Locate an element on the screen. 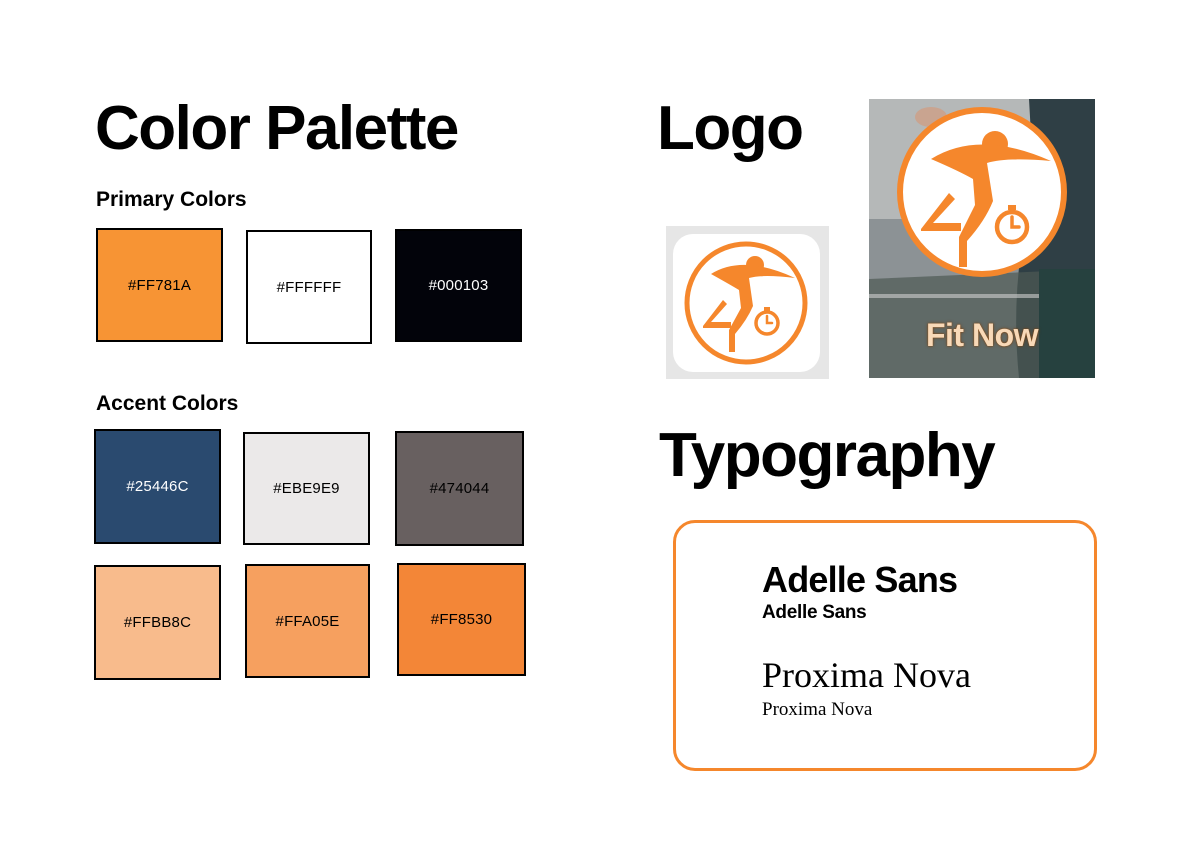  swatch-label: #FFFFFF is located at coordinates (309, 287).